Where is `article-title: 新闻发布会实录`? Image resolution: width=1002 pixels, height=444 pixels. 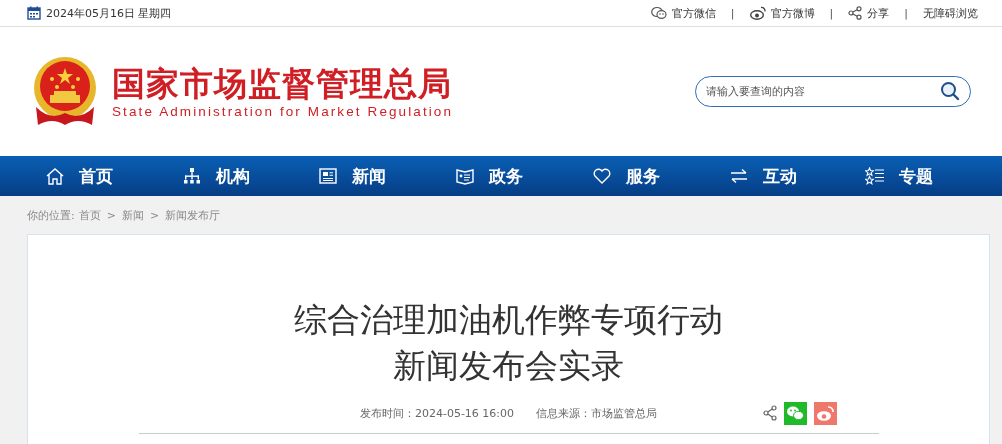 article-title: 新闻发布会实录 is located at coordinates (508, 366).